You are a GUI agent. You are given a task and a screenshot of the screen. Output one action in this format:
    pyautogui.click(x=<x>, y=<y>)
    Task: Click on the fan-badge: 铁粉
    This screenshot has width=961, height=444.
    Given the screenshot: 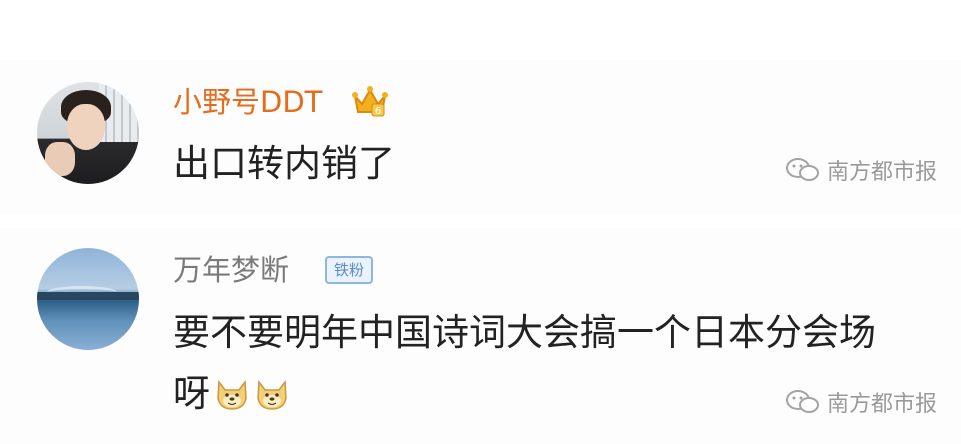 What is the action you would take?
    pyautogui.click(x=349, y=270)
    